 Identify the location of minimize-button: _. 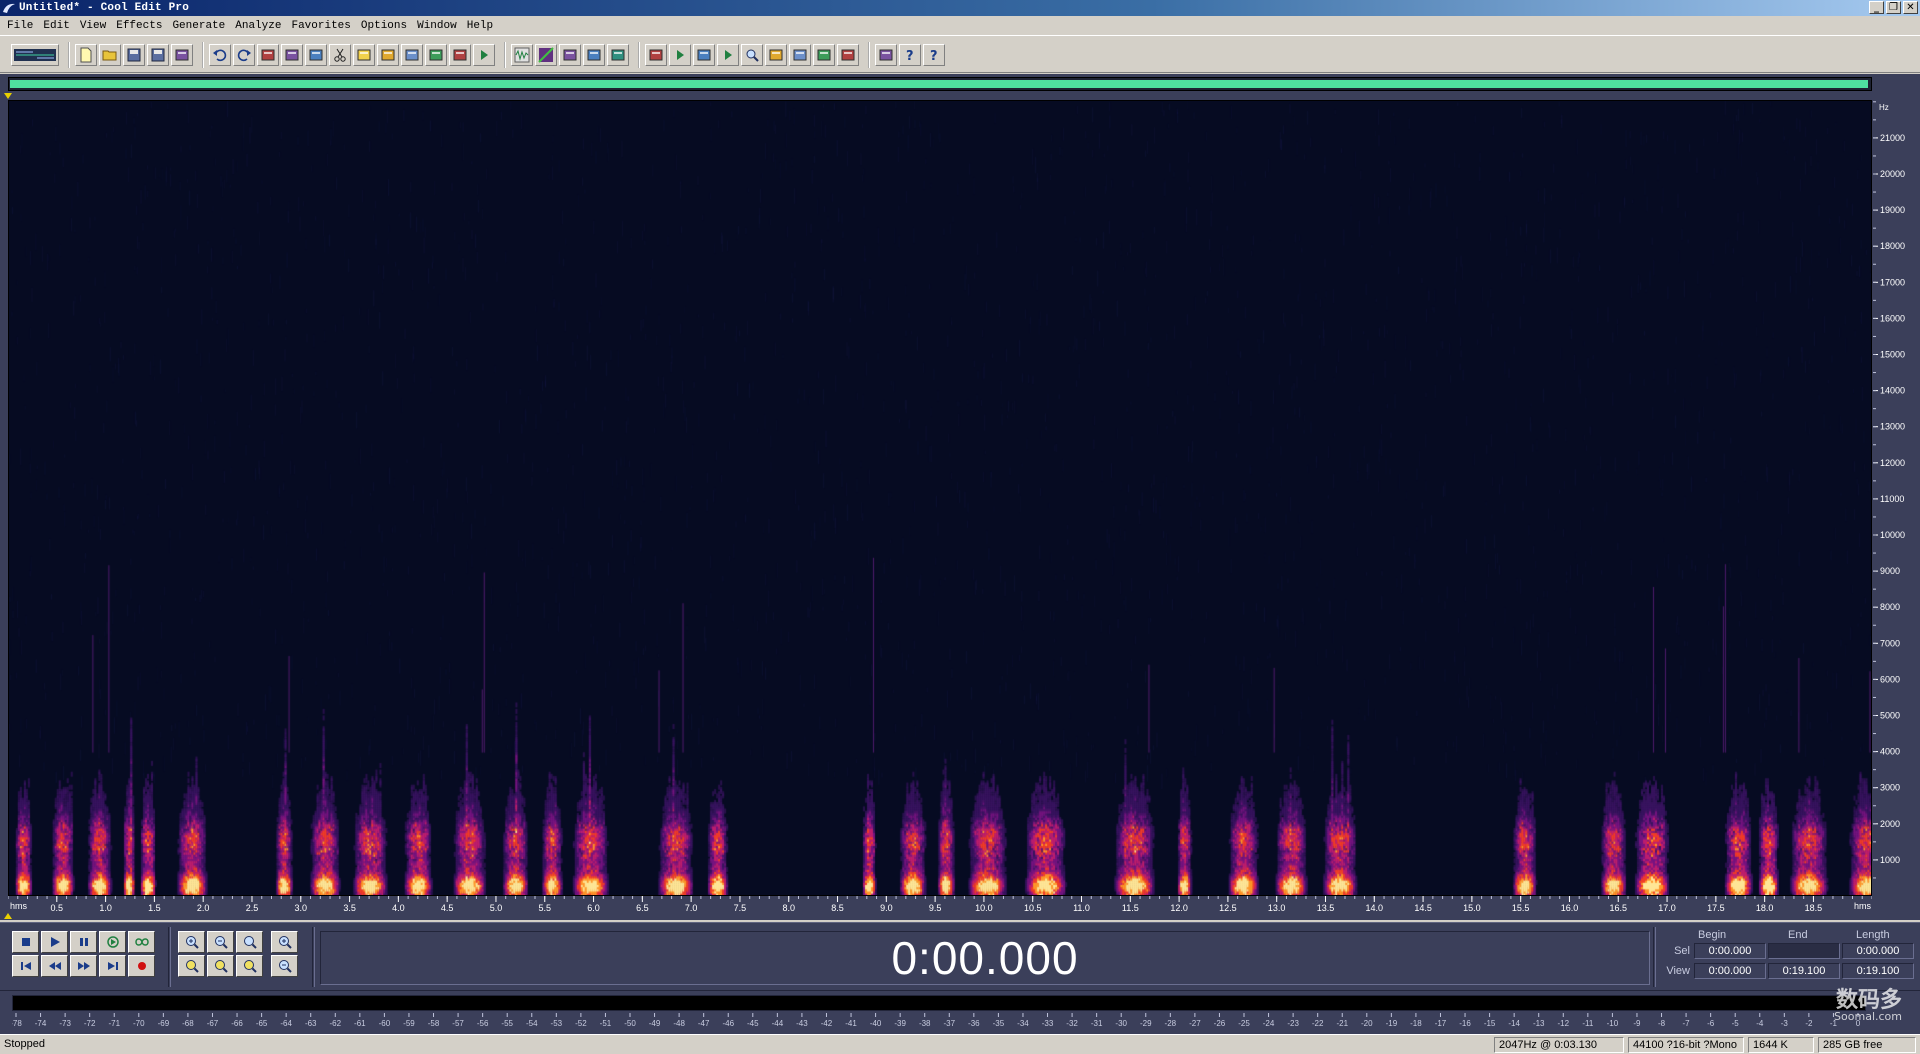
(1876, 7).